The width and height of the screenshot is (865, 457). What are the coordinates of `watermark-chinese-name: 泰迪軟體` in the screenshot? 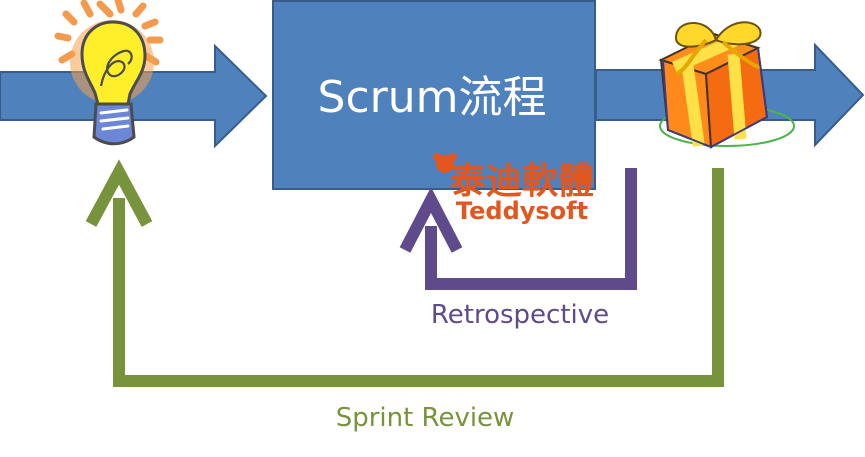 It's located at (522, 181).